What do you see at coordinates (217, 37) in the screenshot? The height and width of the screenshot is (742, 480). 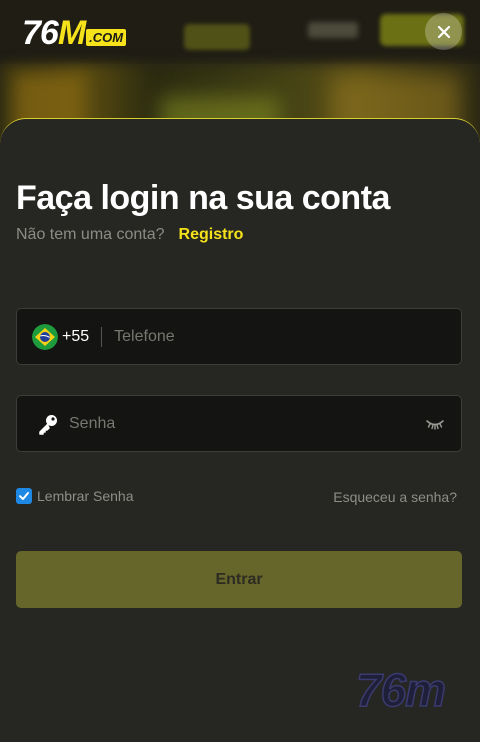 I see `background-chip` at bounding box center [217, 37].